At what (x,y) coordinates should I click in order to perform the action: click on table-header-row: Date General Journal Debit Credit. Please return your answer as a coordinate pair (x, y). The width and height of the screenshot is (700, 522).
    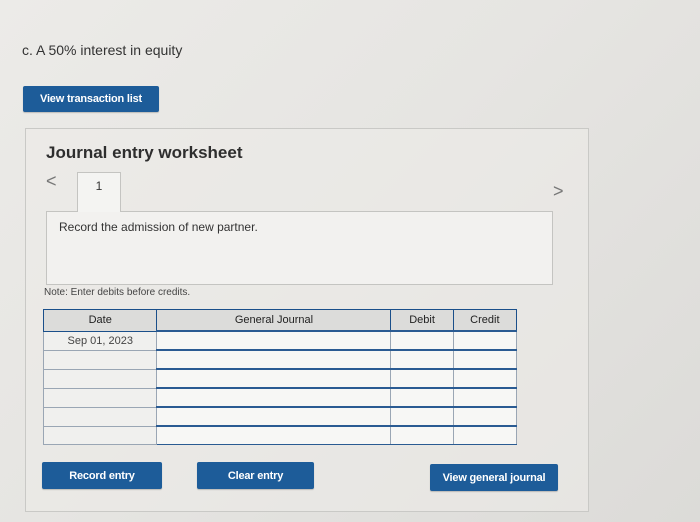
    Looking at the image, I should click on (280, 320).